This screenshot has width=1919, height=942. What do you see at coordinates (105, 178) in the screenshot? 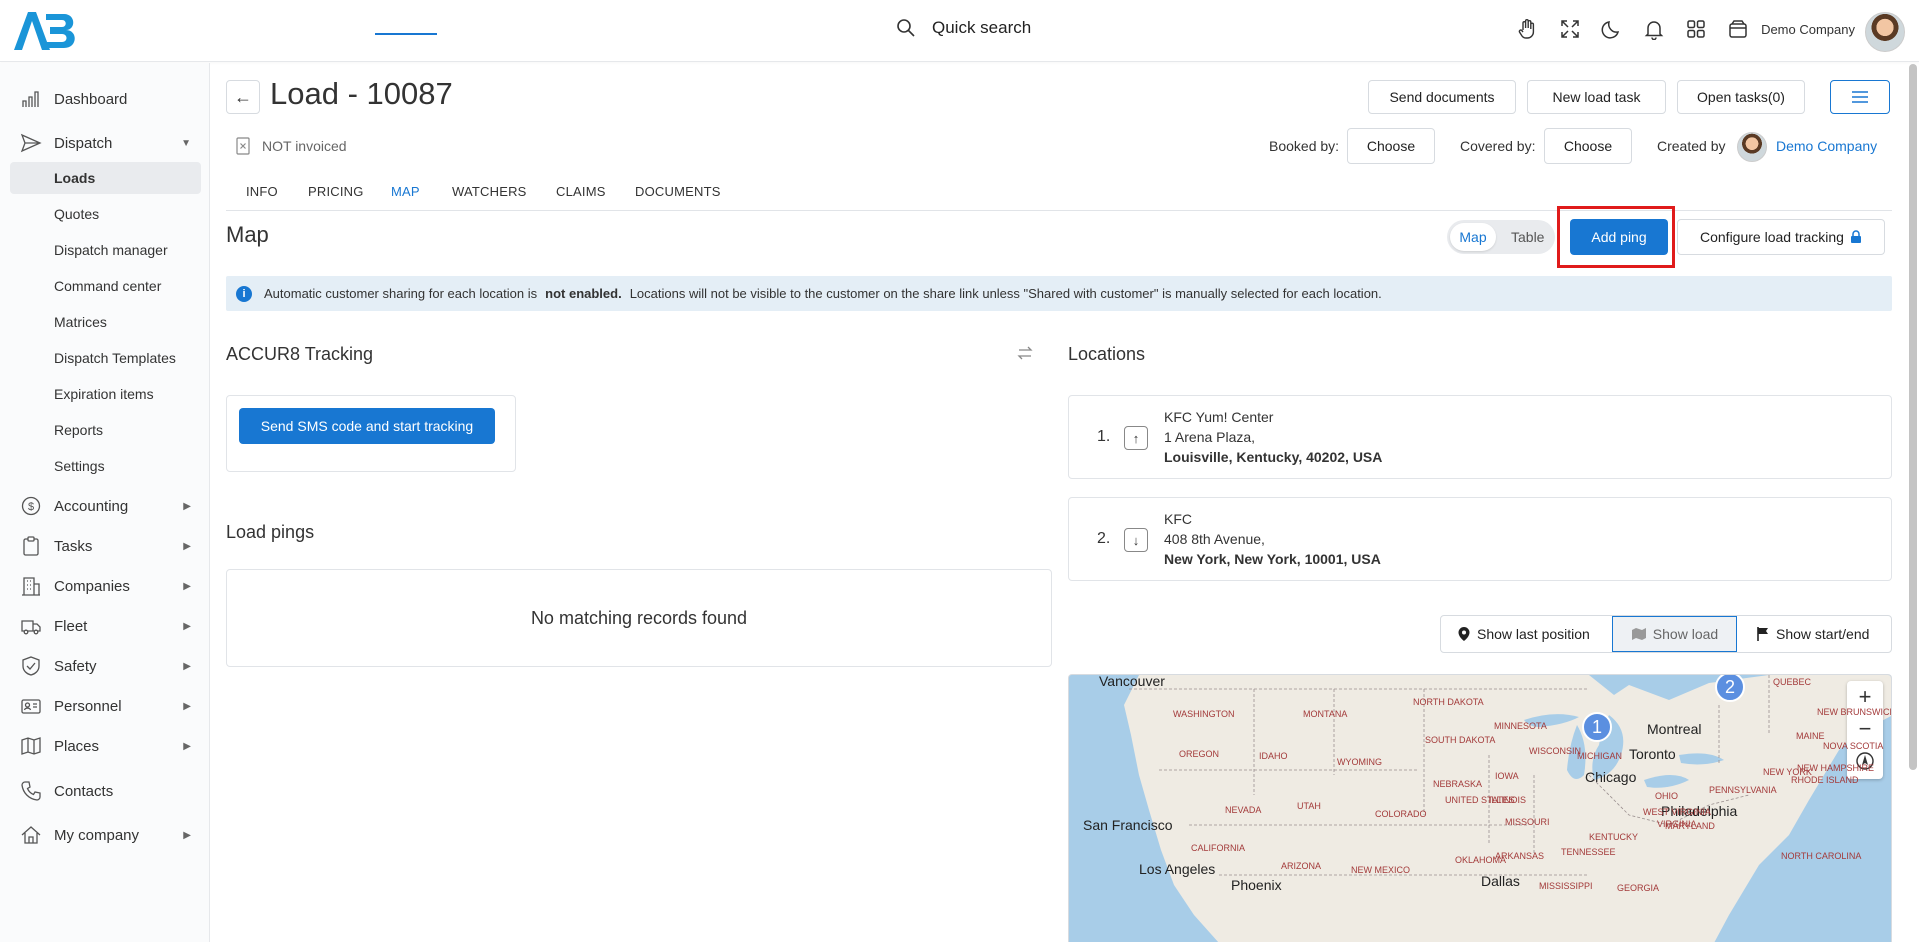
I see `sidebar-subitem-loads: Loads` at bounding box center [105, 178].